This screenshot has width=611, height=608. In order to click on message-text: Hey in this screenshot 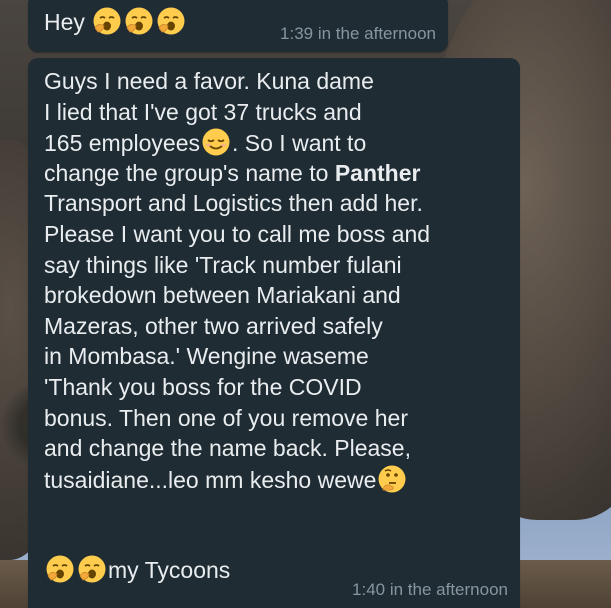, I will do `click(115, 22)`.